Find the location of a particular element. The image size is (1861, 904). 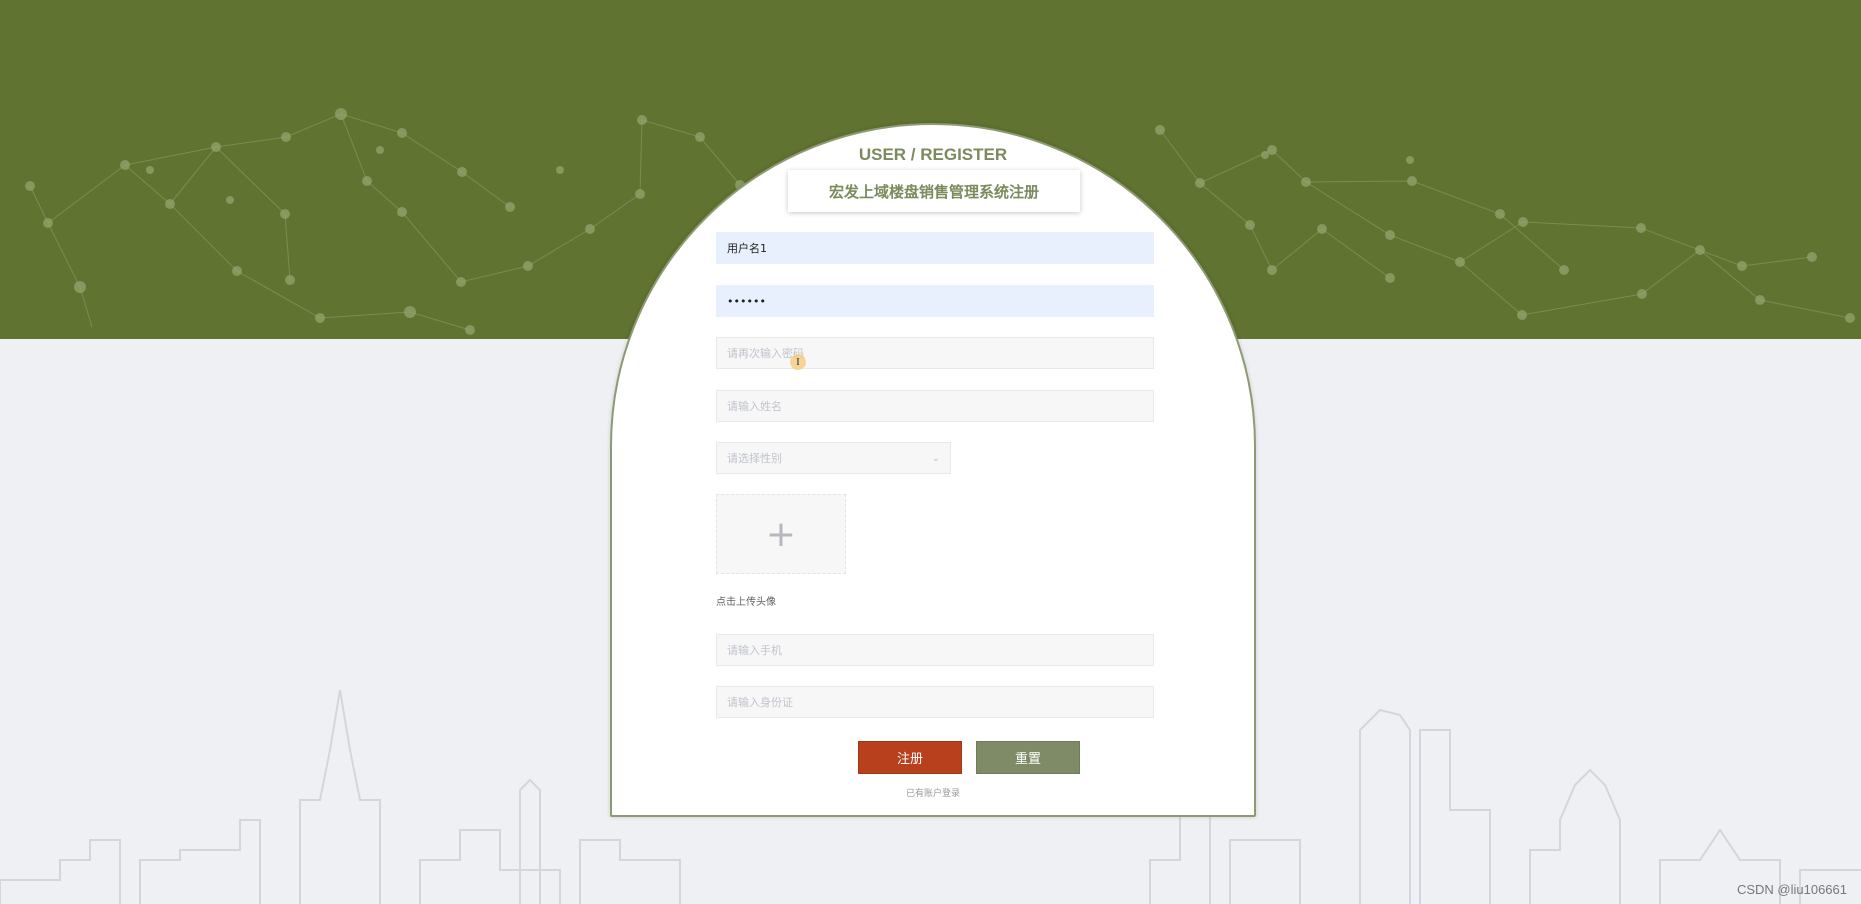

id-card-input: 请输入身份证 is located at coordinates (935, 702).